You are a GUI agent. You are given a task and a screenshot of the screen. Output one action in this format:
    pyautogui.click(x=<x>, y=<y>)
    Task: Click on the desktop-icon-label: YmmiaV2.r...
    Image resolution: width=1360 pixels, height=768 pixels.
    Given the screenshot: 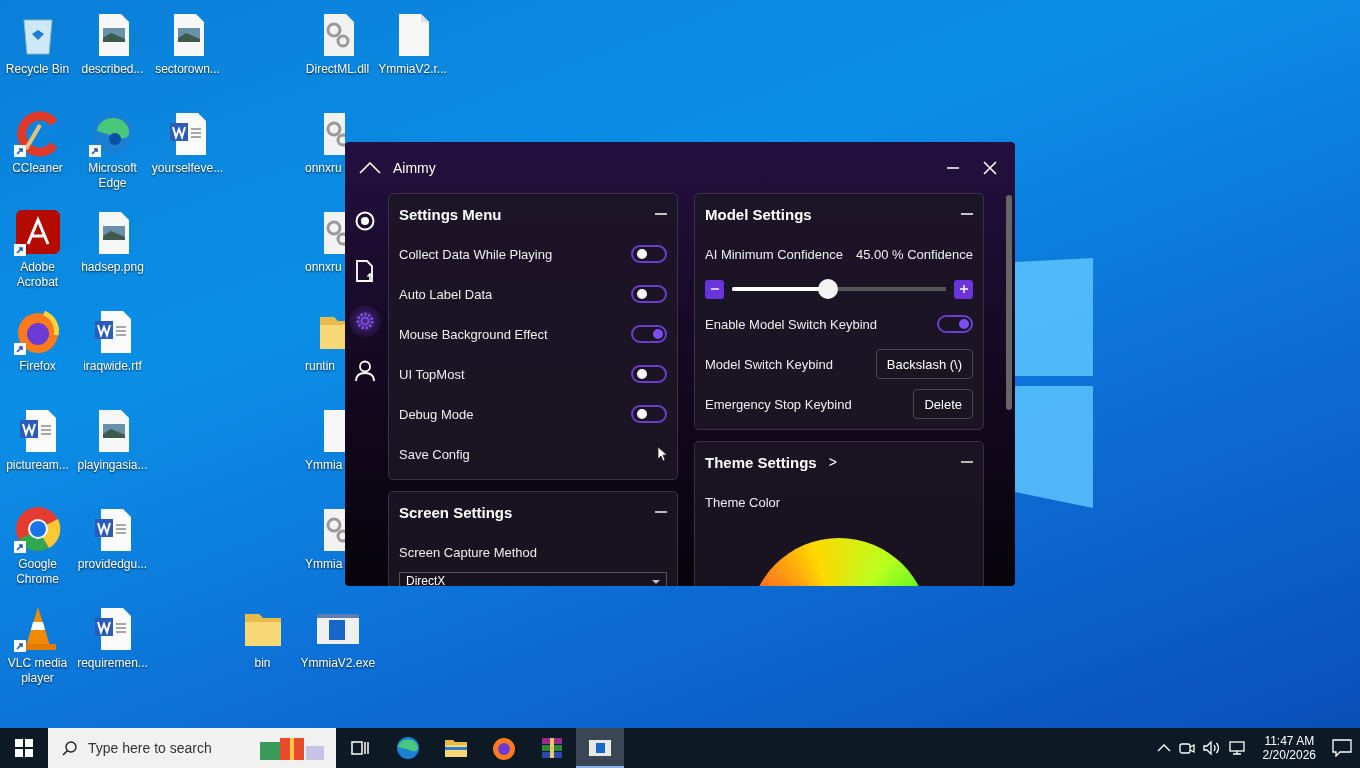 What is the action you would take?
    pyautogui.click(x=412, y=69)
    